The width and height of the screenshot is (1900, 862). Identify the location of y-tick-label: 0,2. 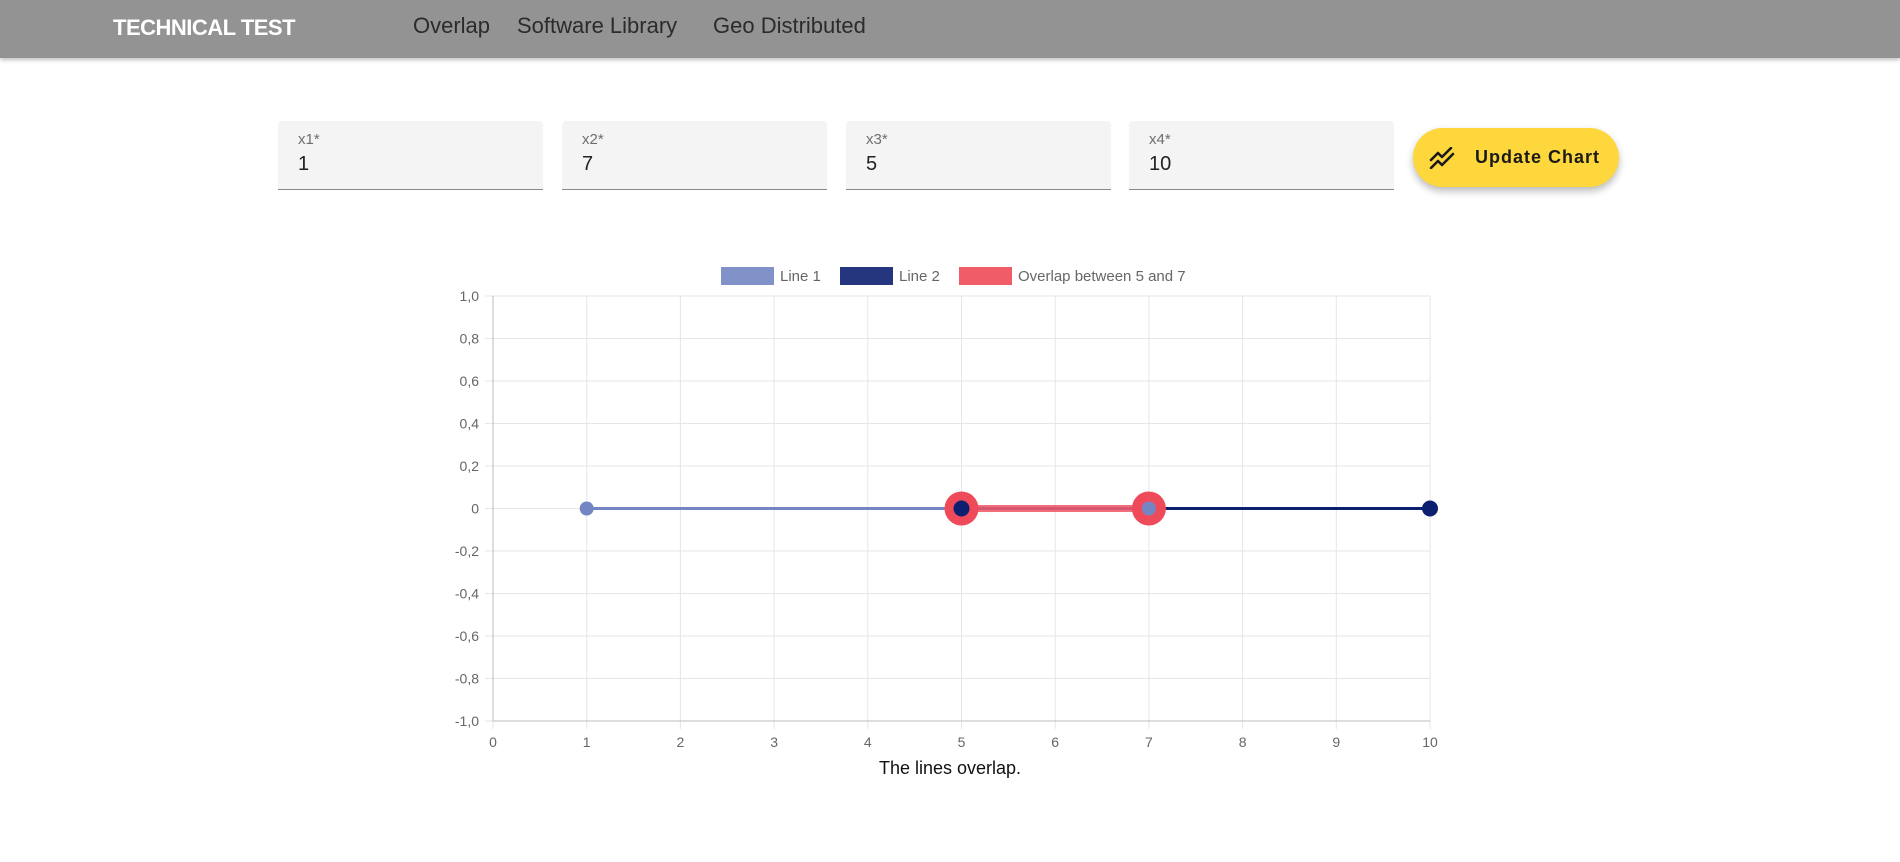
(470, 466).